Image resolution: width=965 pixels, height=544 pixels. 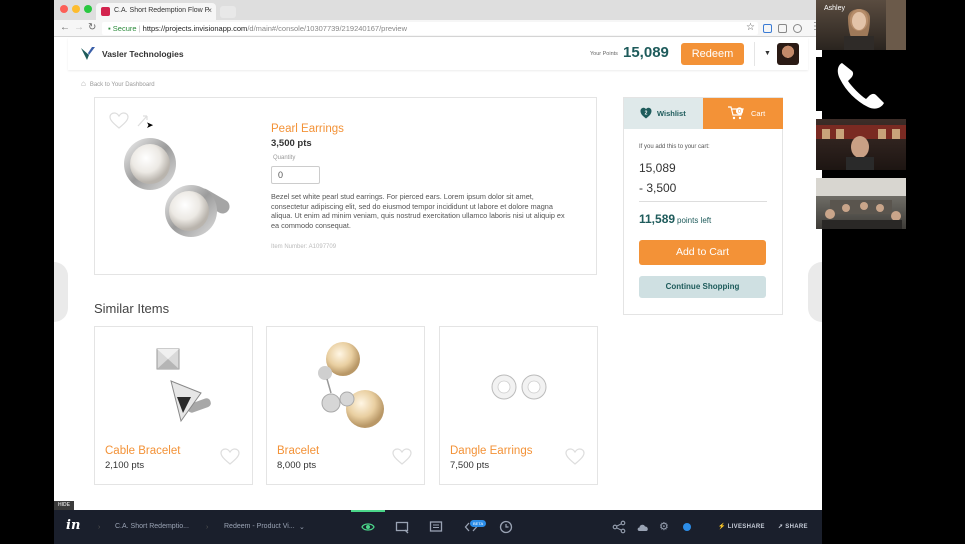 I want to click on tab-cart: 0 Cart, so click(x=743, y=113).